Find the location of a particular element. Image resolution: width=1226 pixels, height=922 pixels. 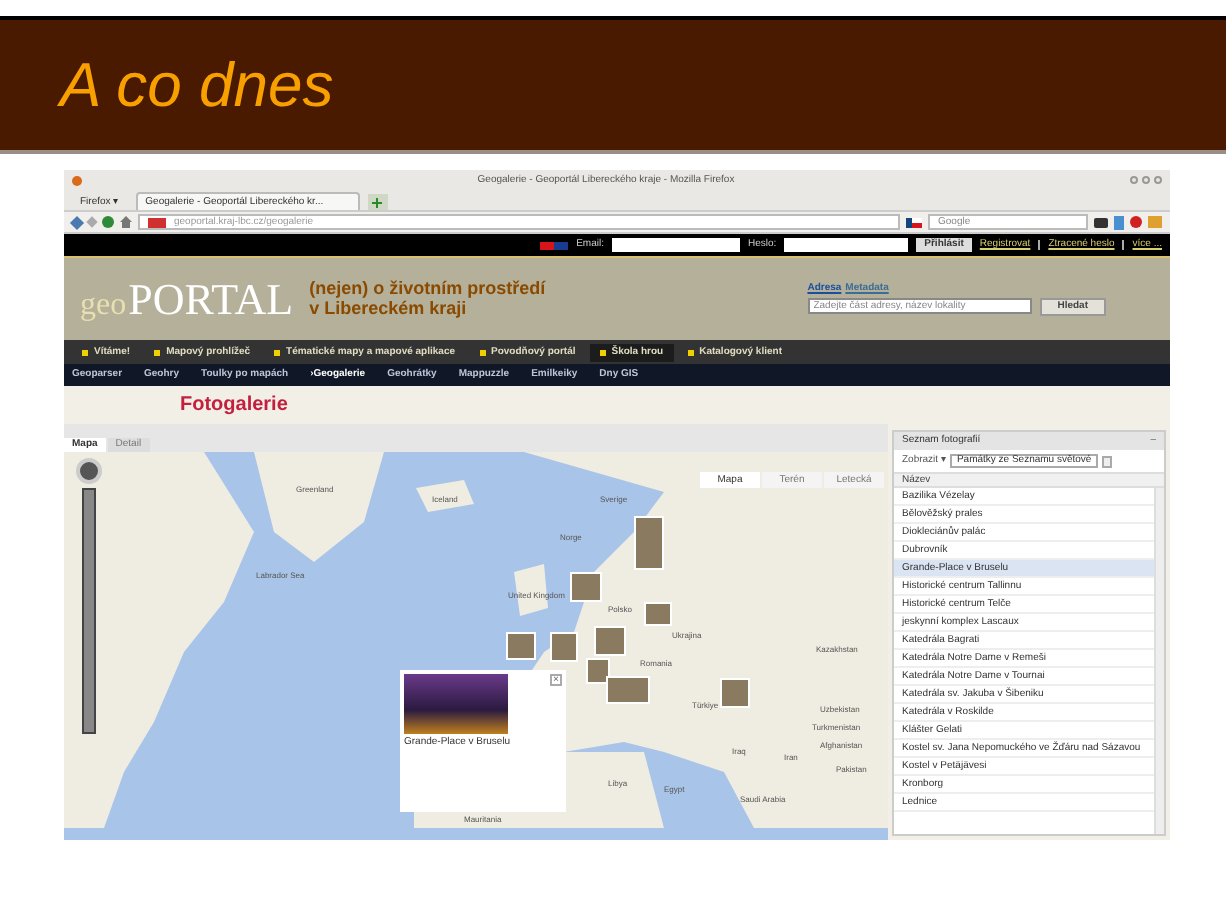

page-title: Fotogalerie is located at coordinates (234, 405).